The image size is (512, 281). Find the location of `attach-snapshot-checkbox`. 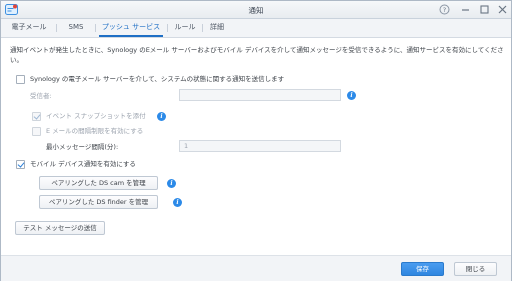

attach-snapshot-checkbox is located at coordinates (36, 116).